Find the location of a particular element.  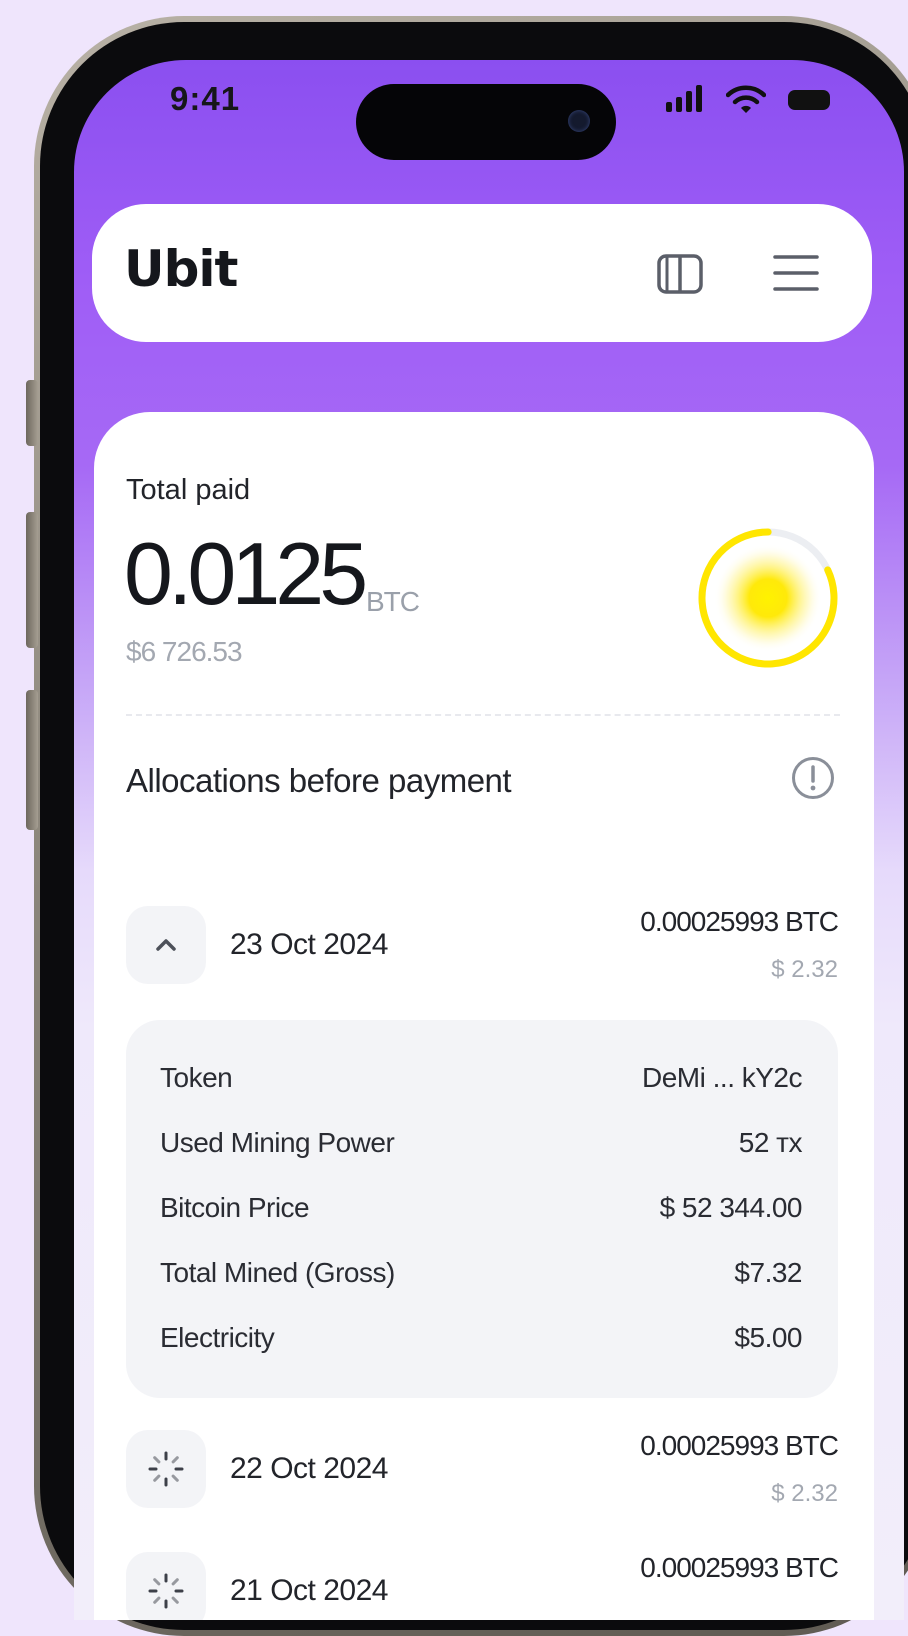

detail-value: DeMi ... kY2c is located at coordinates (722, 1077).